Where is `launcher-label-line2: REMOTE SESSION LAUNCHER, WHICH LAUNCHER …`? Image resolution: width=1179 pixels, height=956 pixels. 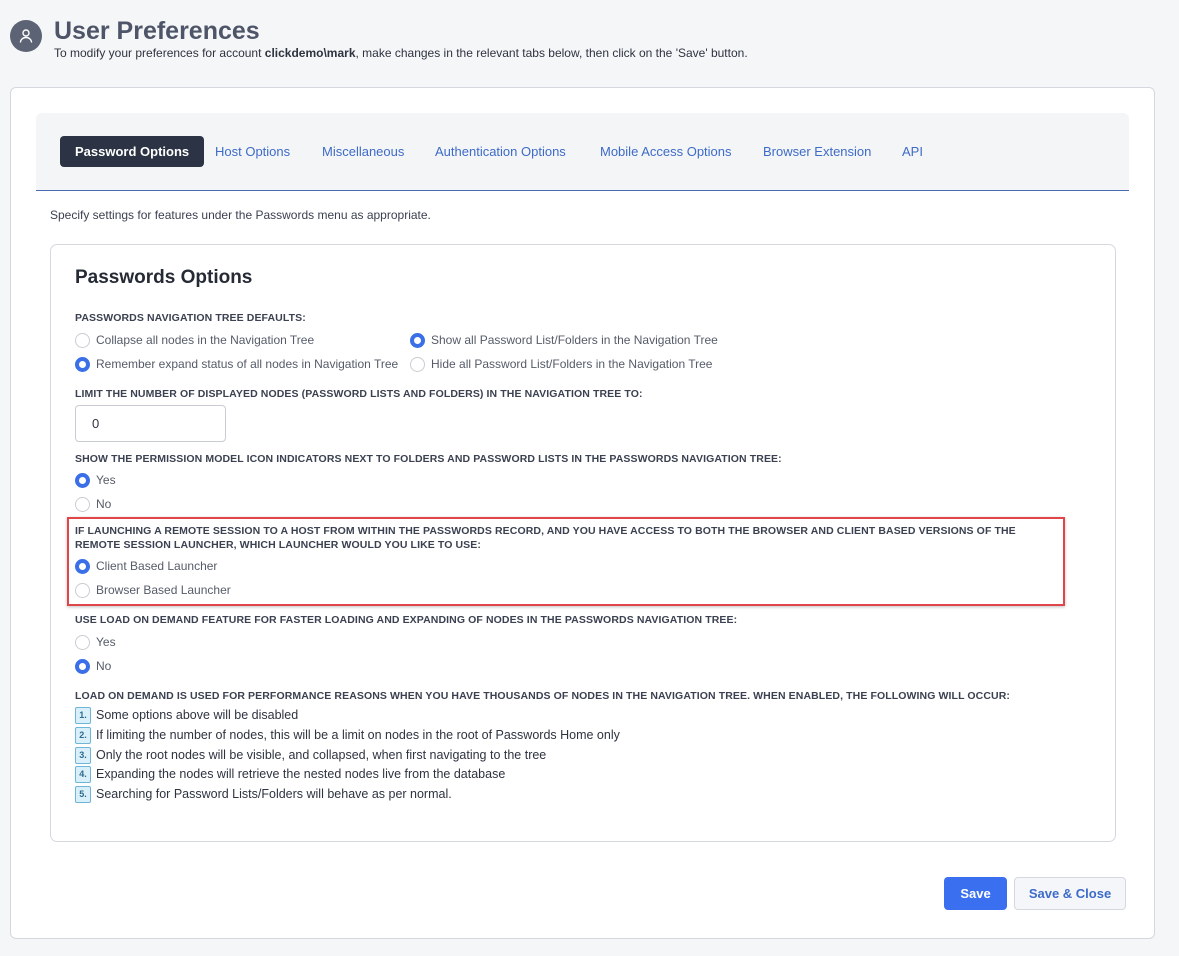
launcher-label-line2: REMOTE SESSION LAUNCHER, WHICH LAUNCHER … is located at coordinates (278, 545).